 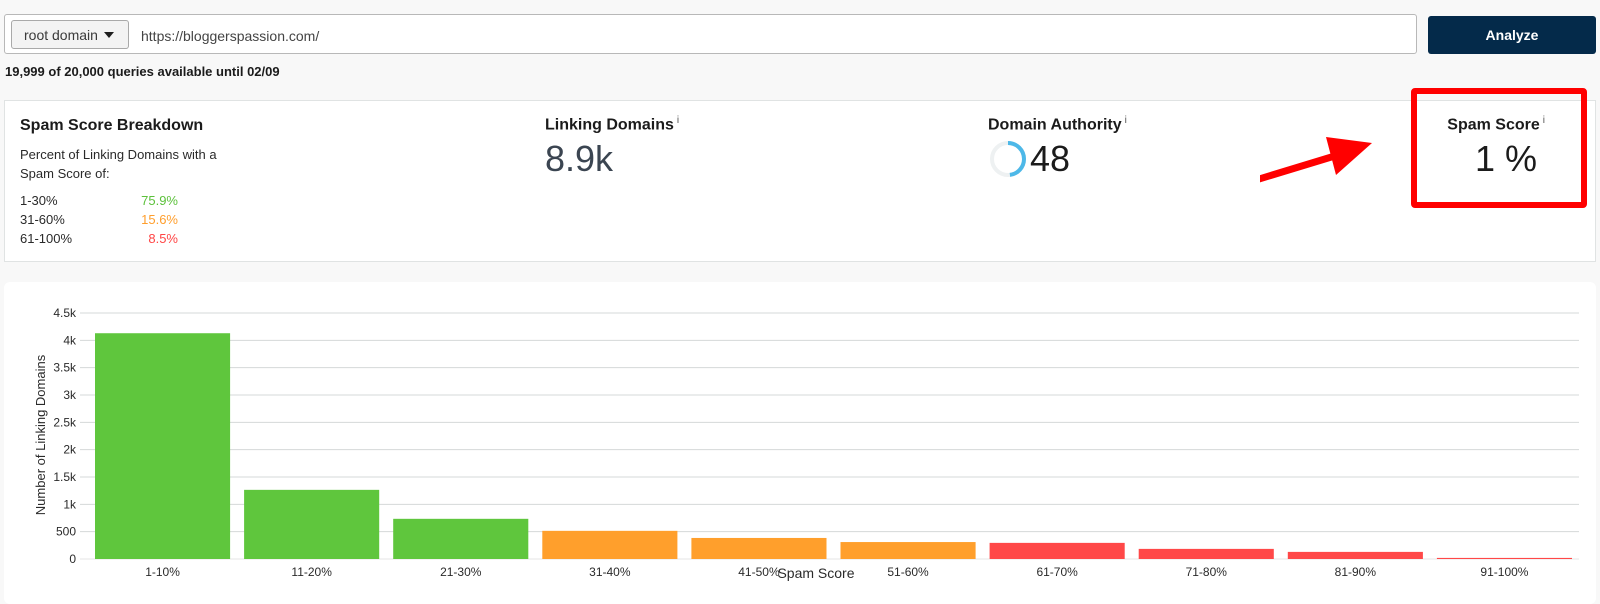 I want to click on bar-1-10%, so click(x=163, y=446).